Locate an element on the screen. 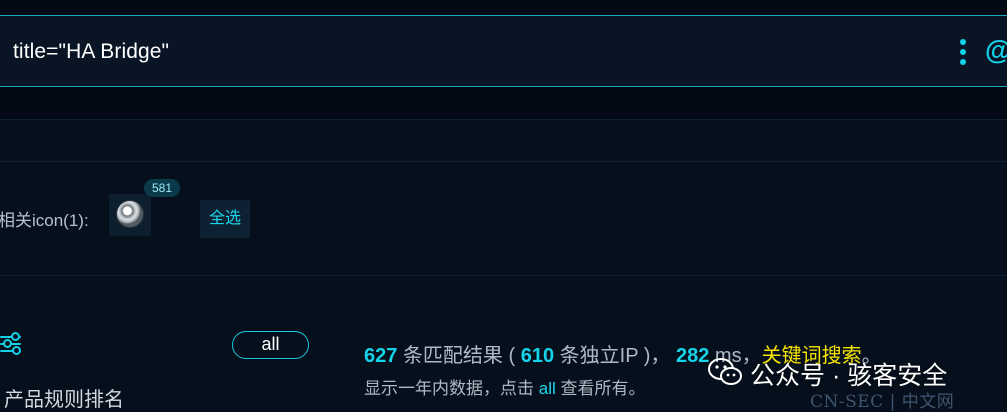 This screenshot has height=412, width=1007. sliders-icon is located at coordinates (10, 343).